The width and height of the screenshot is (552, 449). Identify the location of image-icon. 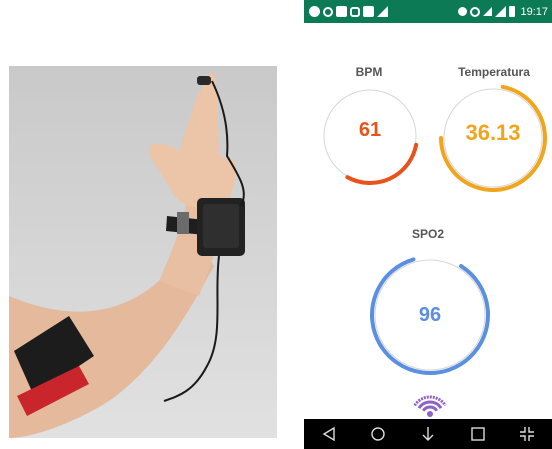
(368, 11).